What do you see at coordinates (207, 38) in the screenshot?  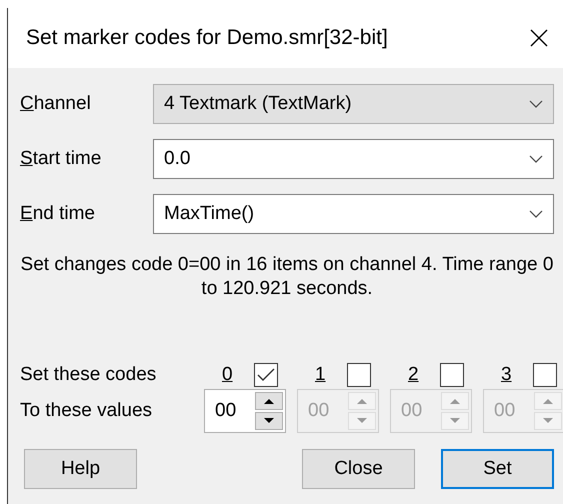 I see `window-title: Set marker codes for Demo.smr[32-bit]` at bounding box center [207, 38].